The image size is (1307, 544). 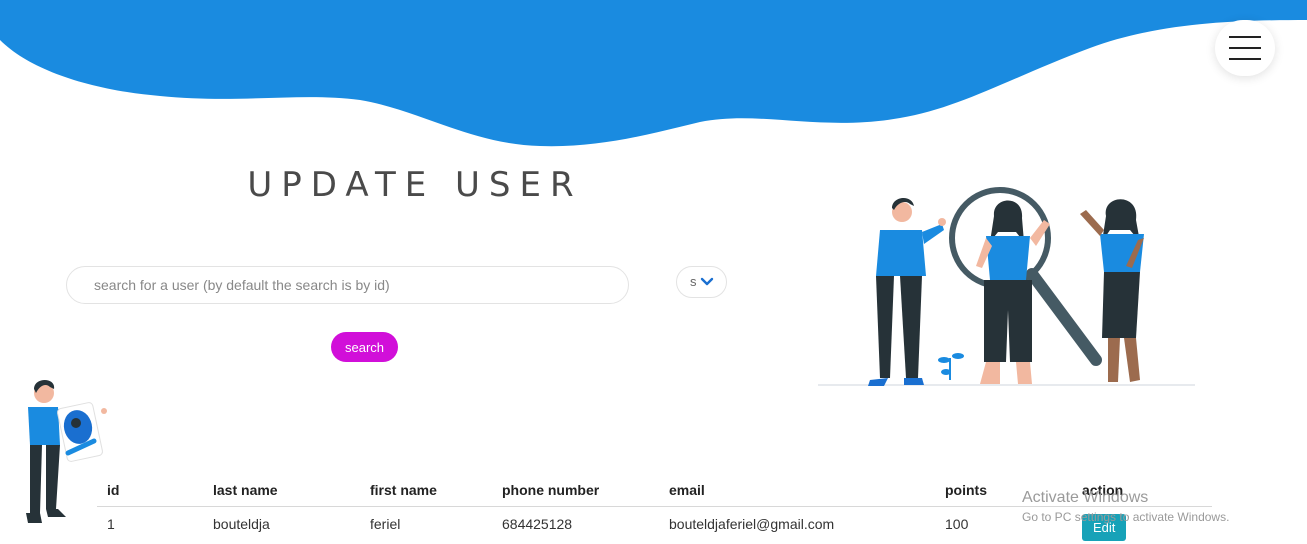 What do you see at coordinates (707, 281) in the screenshot?
I see `chevron-down-icon` at bounding box center [707, 281].